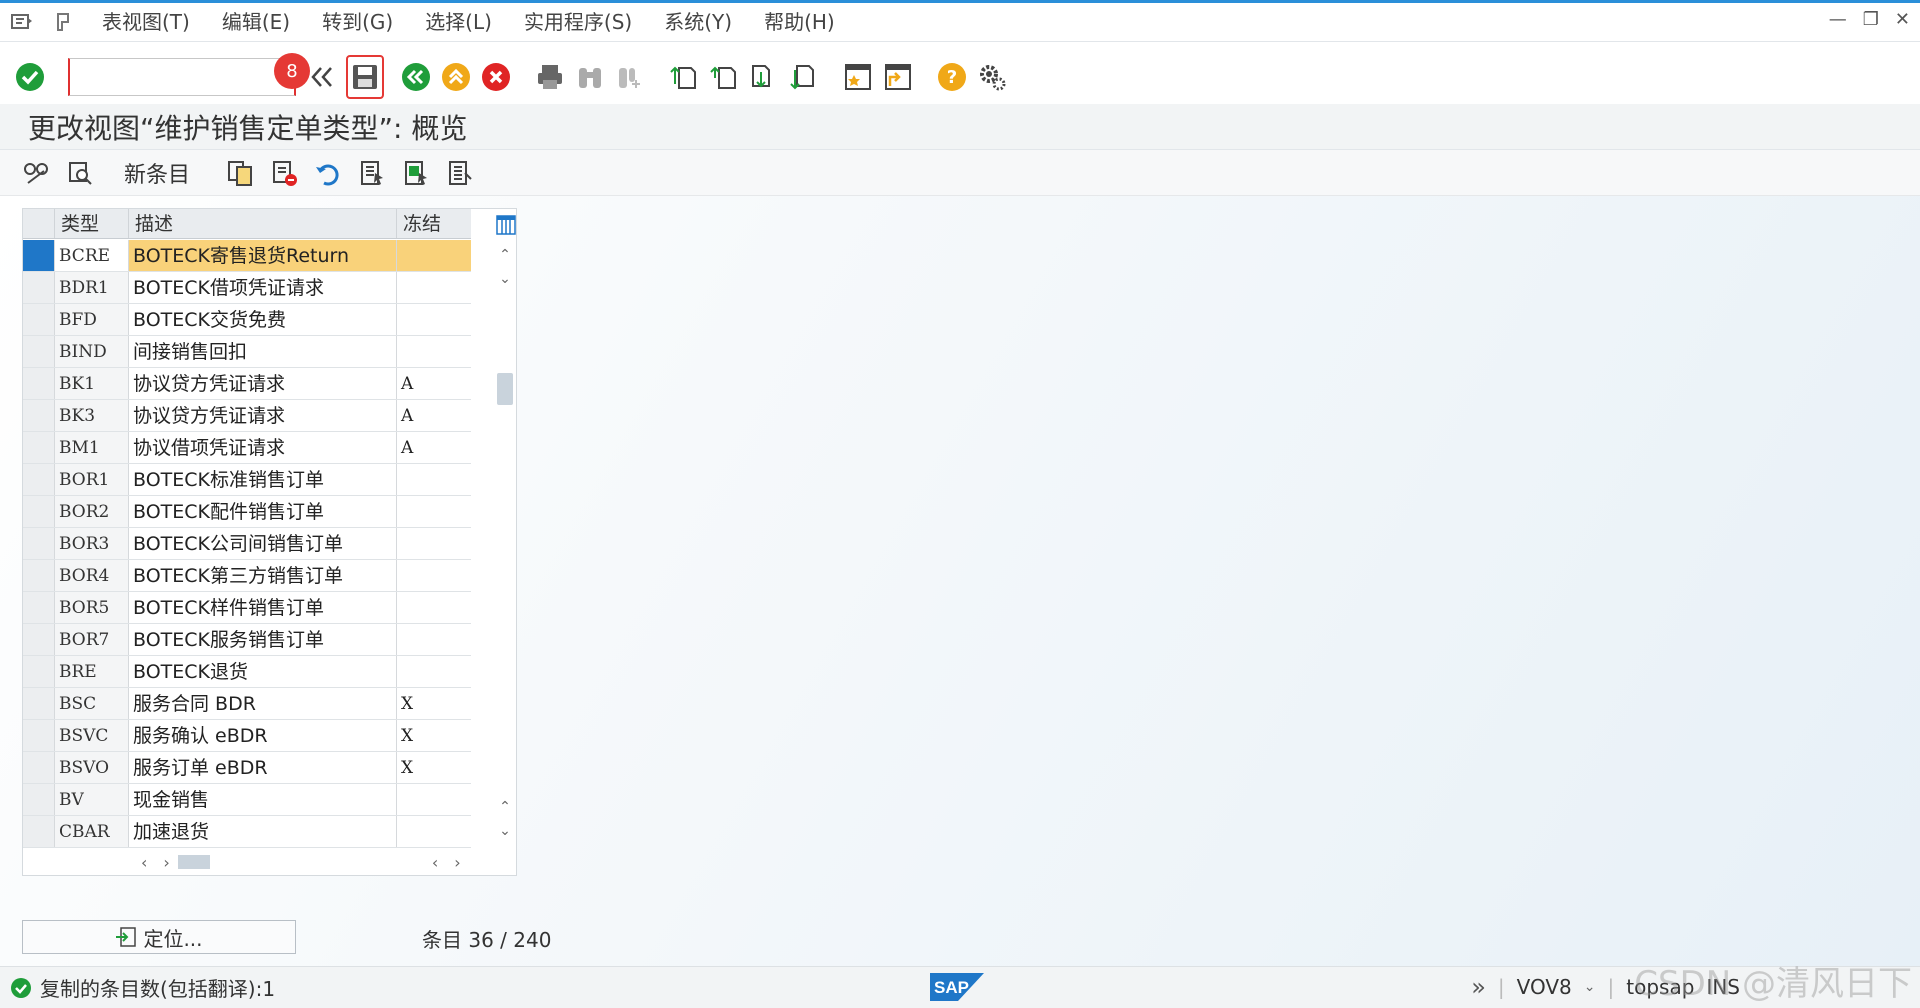 The height and width of the screenshot is (1008, 1920). Describe the element at coordinates (92, 255) in the screenshot. I see `cell-type: BCRE` at that location.